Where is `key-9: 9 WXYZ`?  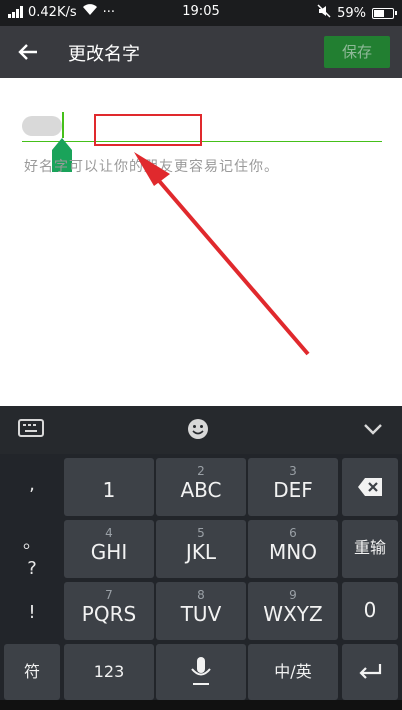
key-9: 9 WXYZ is located at coordinates (293, 611).